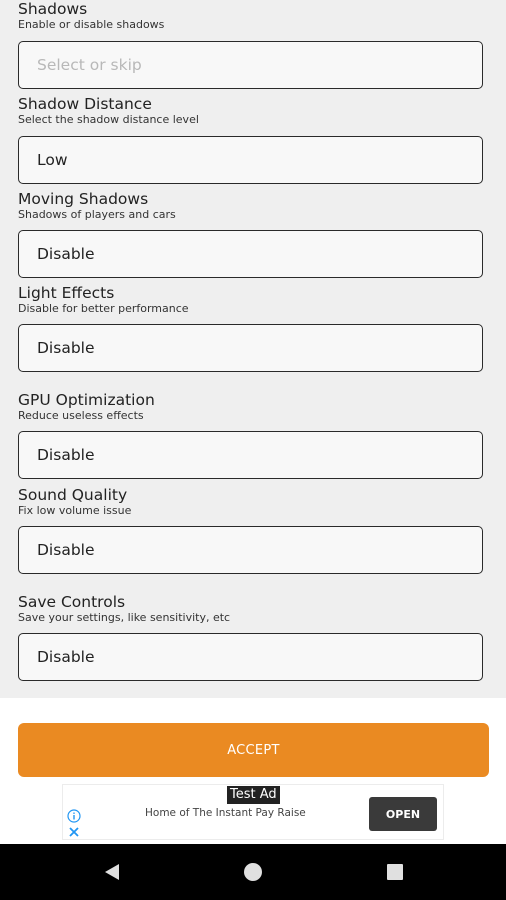 The image size is (506, 900). Describe the element at coordinates (225, 813) in the screenshot. I see `ad-text: Home of The Instant Pay Raise` at that location.